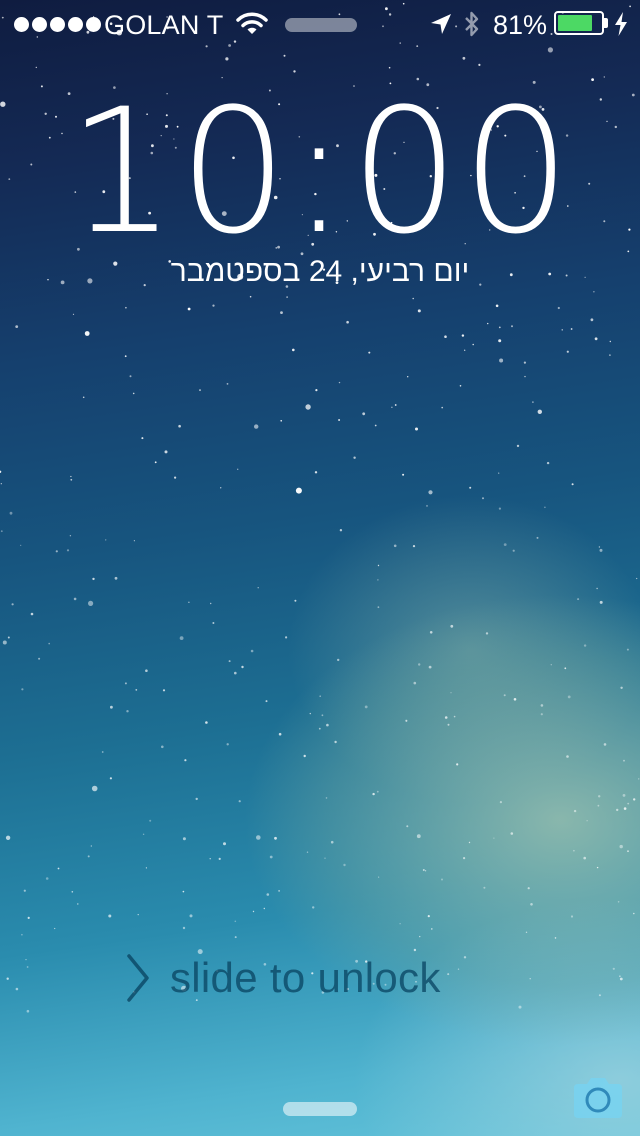 Image resolution: width=640 pixels, height=1136 pixels. What do you see at coordinates (598, 1098) in the screenshot?
I see `camera-icon` at bounding box center [598, 1098].